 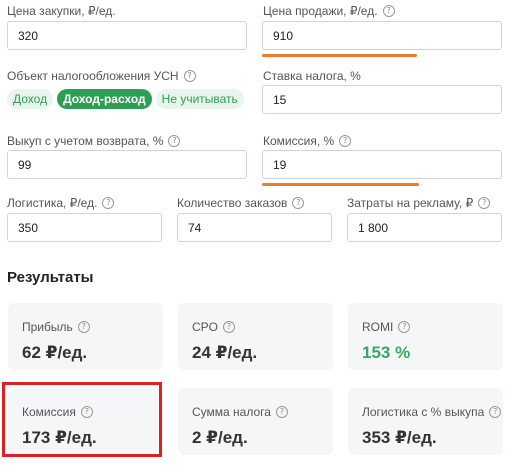 What do you see at coordinates (55, 352) in the screenshot?
I see `result-value: 62 ₽/ед.` at bounding box center [55, 352].